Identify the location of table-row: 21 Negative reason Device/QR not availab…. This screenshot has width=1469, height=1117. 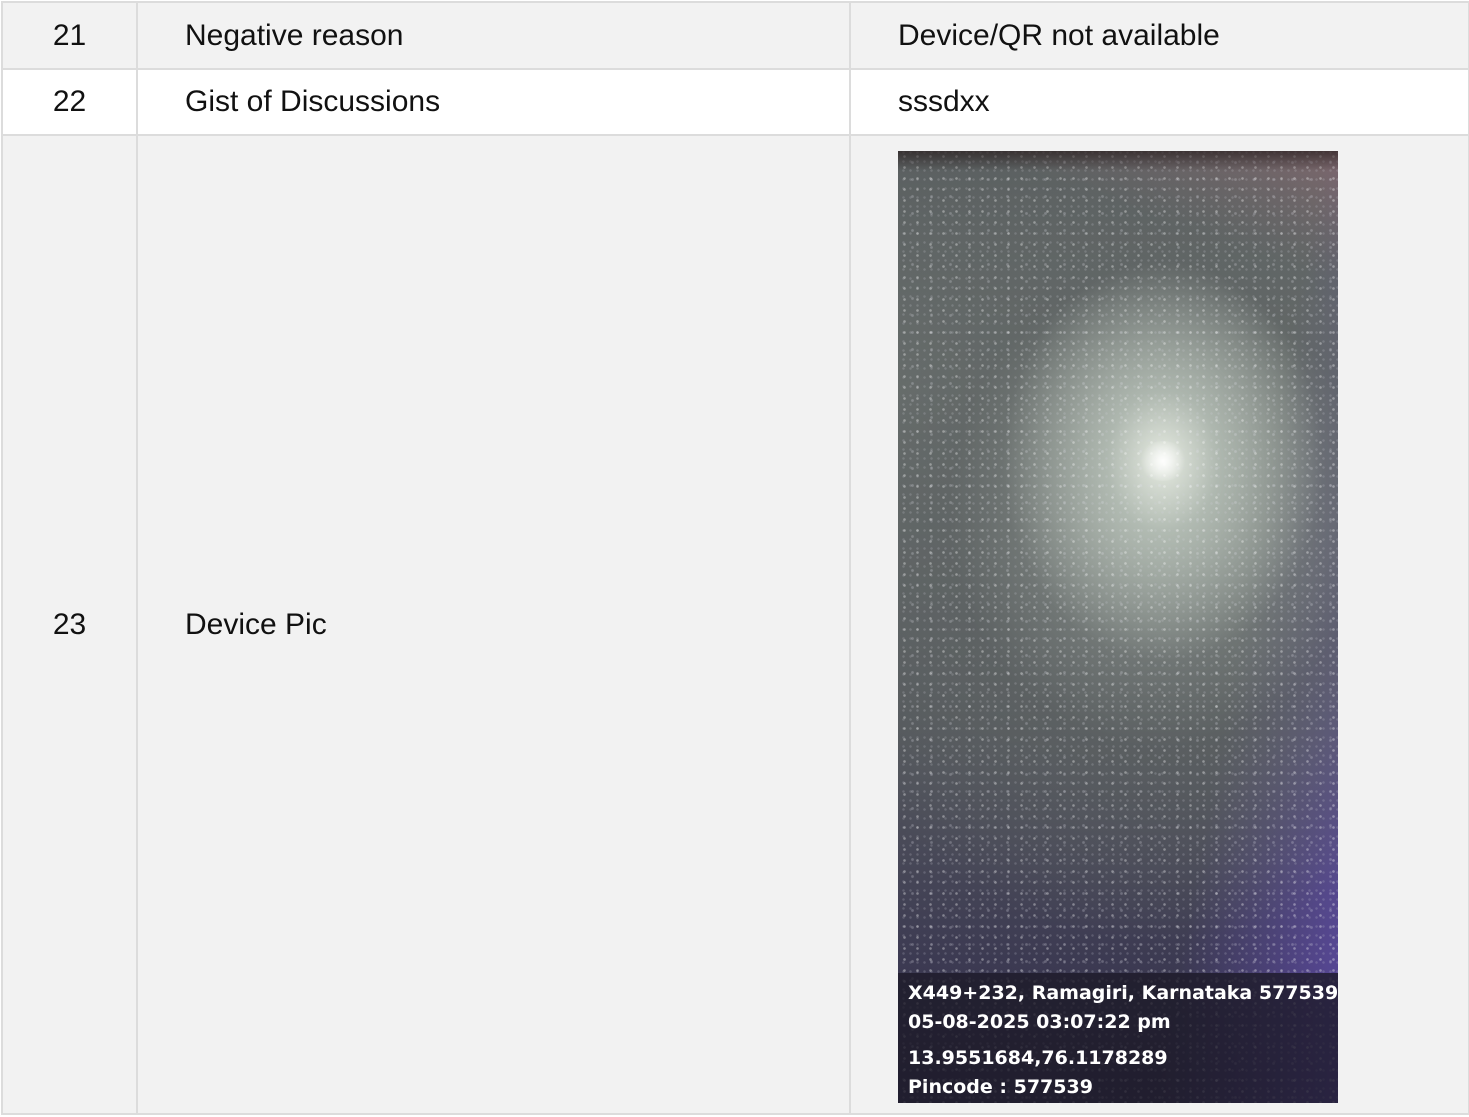
(735, 35).